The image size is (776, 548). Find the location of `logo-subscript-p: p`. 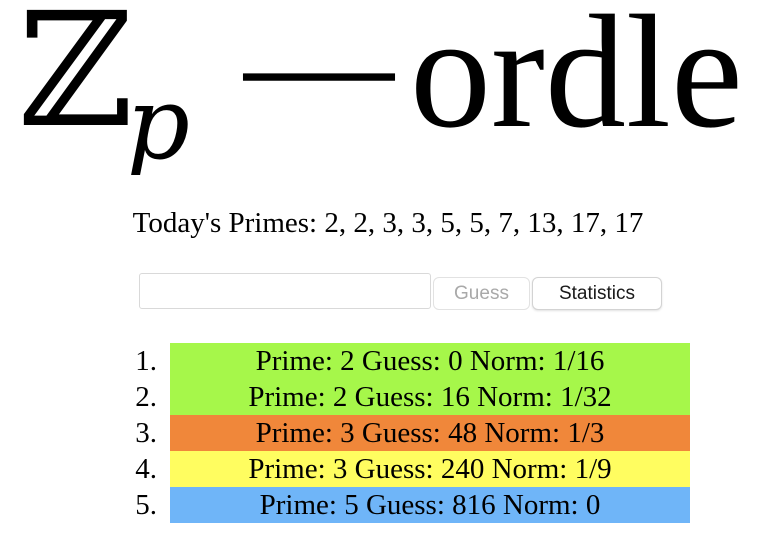

logo-subscript-p: p is located at coordinates (158, 120).